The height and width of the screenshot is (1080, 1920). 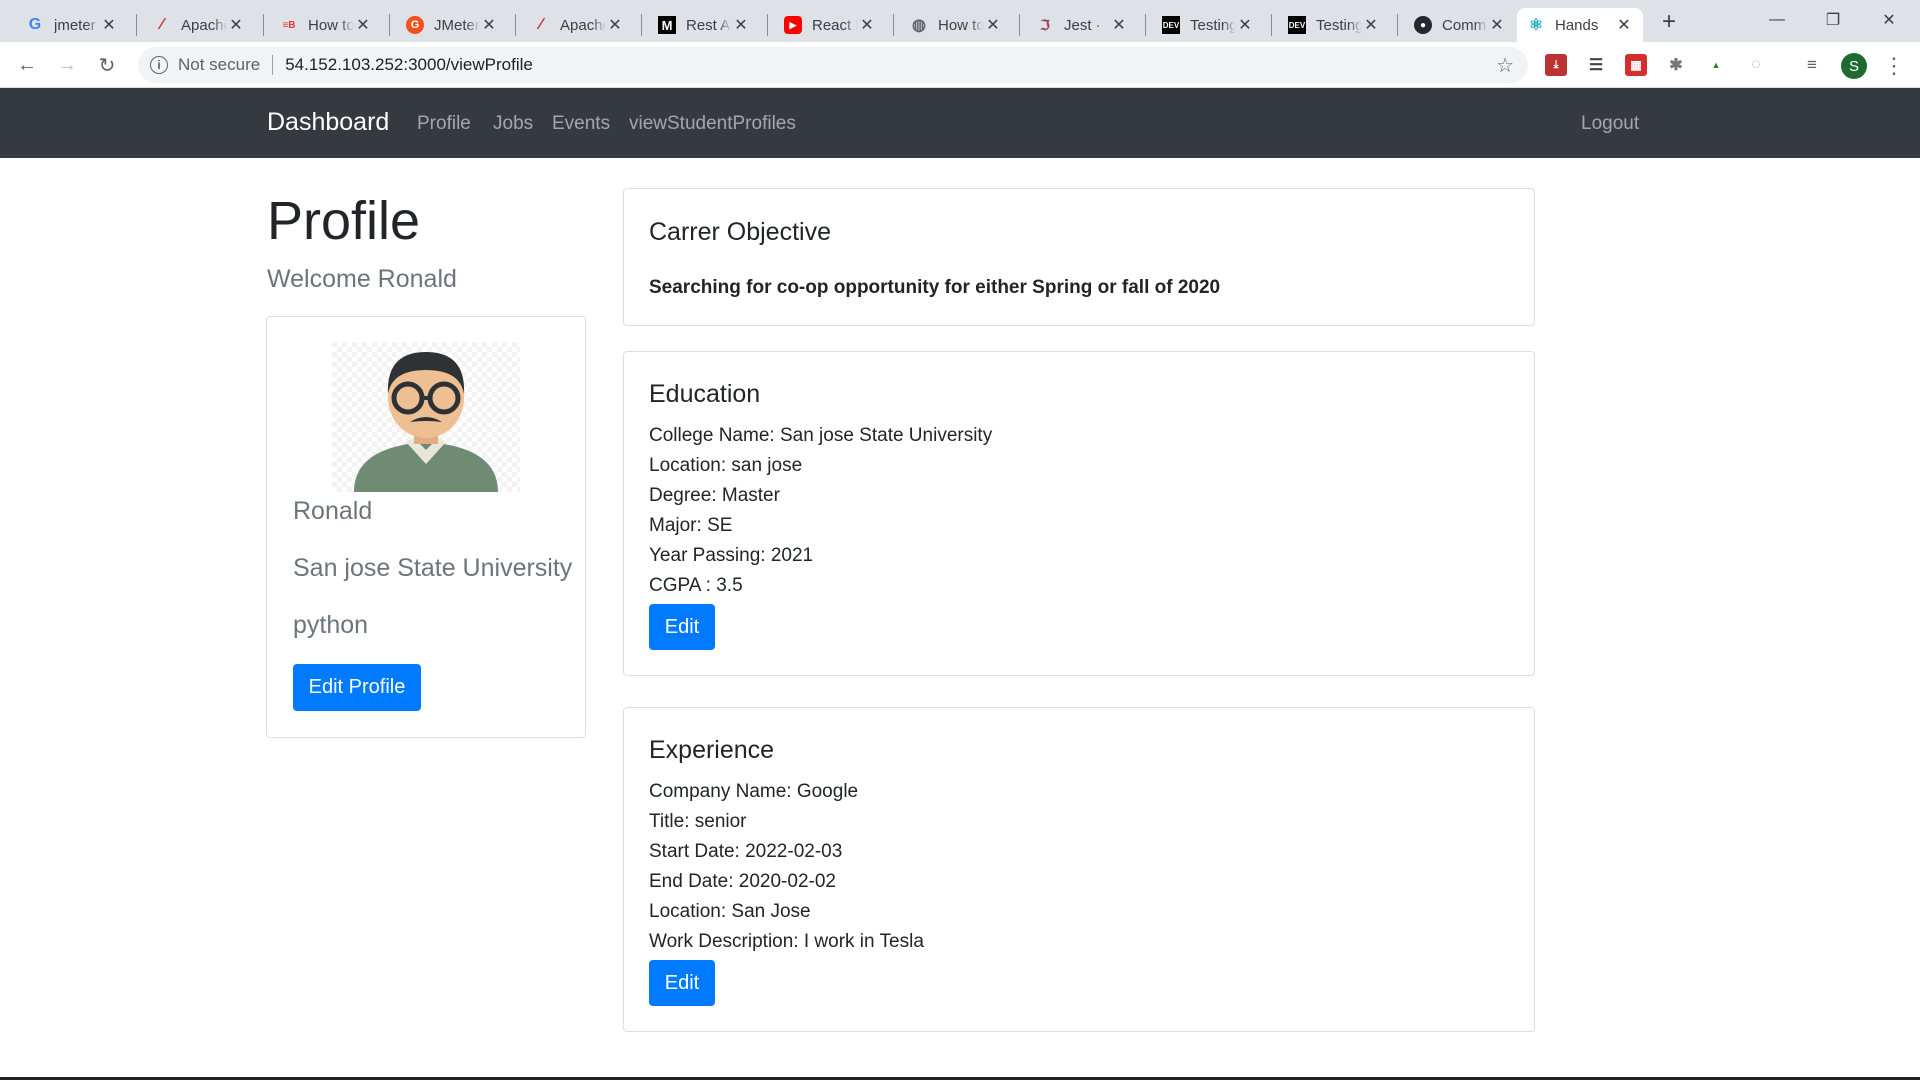 I want to click on forward-button: →, so click(x=67, y=65).